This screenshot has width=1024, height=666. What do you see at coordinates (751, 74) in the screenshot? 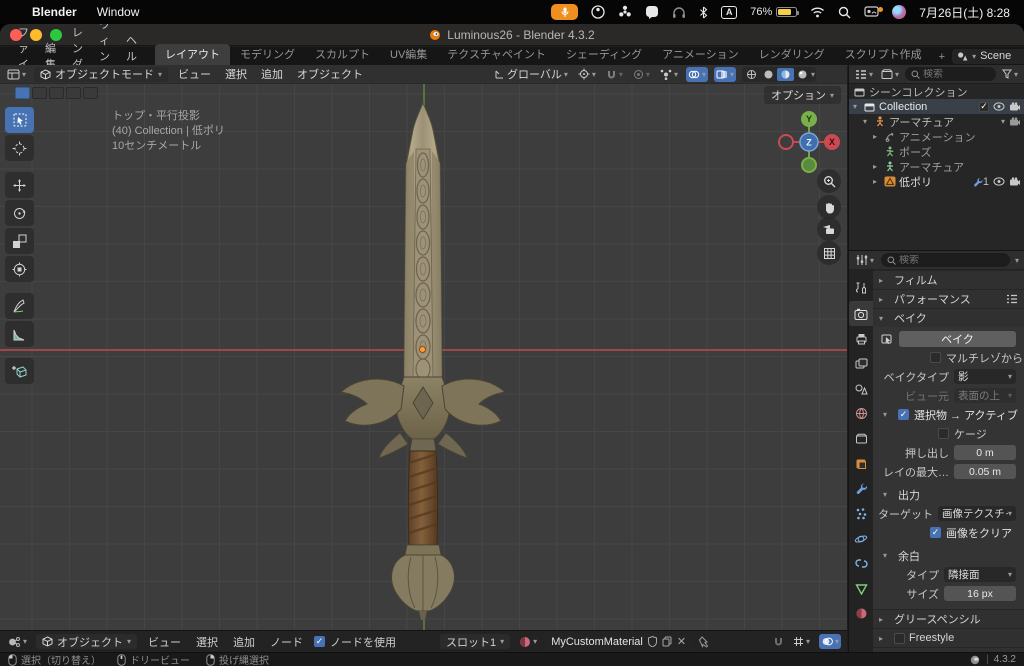
I see `shading-wireframe-button` at bounding box center [751, 74].